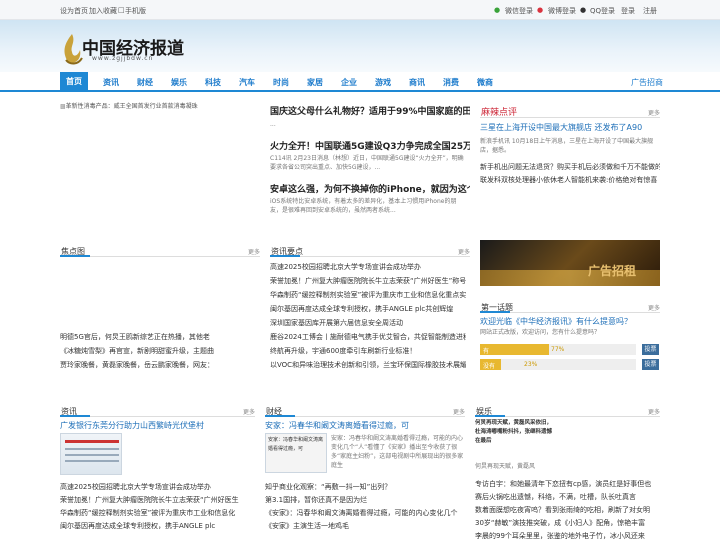  I want to click on mala-headline: 三星在上海开设中国最大旗舰店 还发布了A90, so click(570, 127).